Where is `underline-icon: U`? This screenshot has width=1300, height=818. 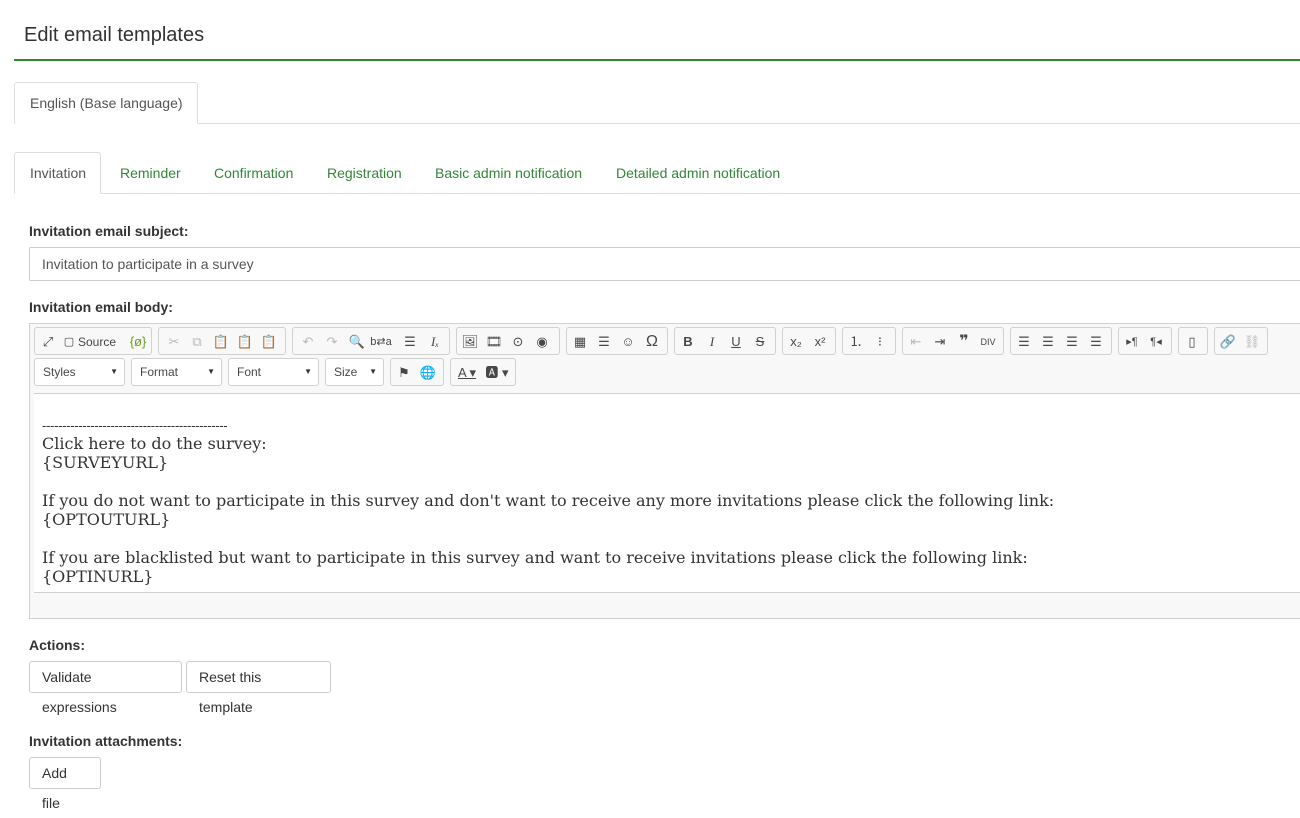
underline-icon: U is located at coordinates (736, 342).